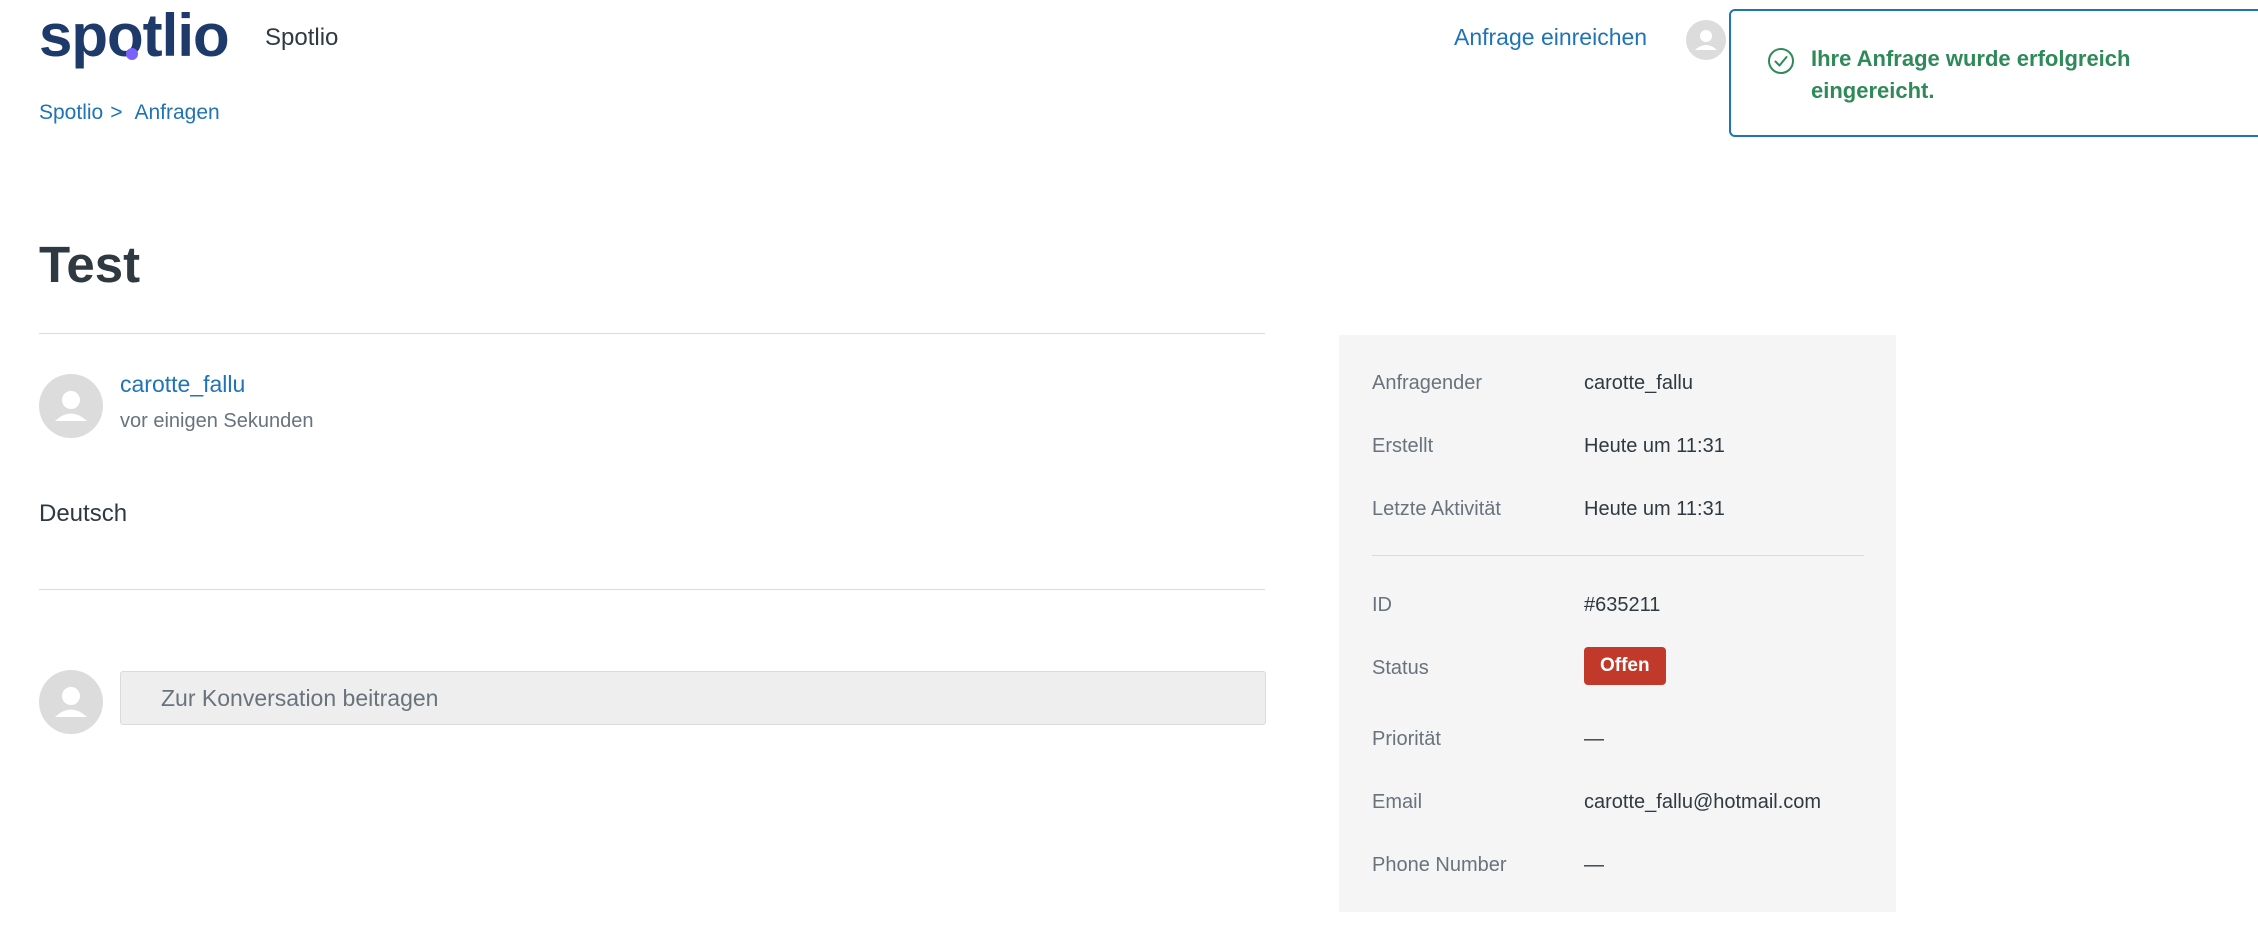 The image size is (2258, 944). Describe the element at coordinates (1550, 37) in the screenshot. I see `submit-request-link: Anfrage einreichen` at that location.